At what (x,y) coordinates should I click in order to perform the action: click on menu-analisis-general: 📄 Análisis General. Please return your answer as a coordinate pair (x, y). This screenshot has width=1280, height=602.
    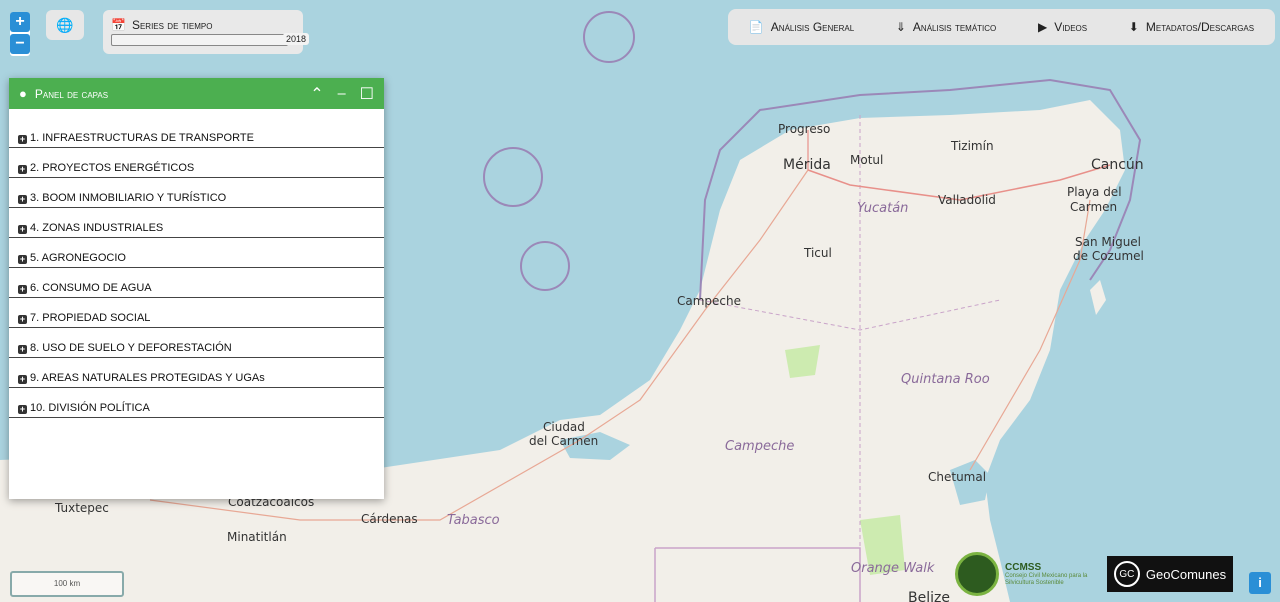
    Looking at the image, I should click on (801, 27).